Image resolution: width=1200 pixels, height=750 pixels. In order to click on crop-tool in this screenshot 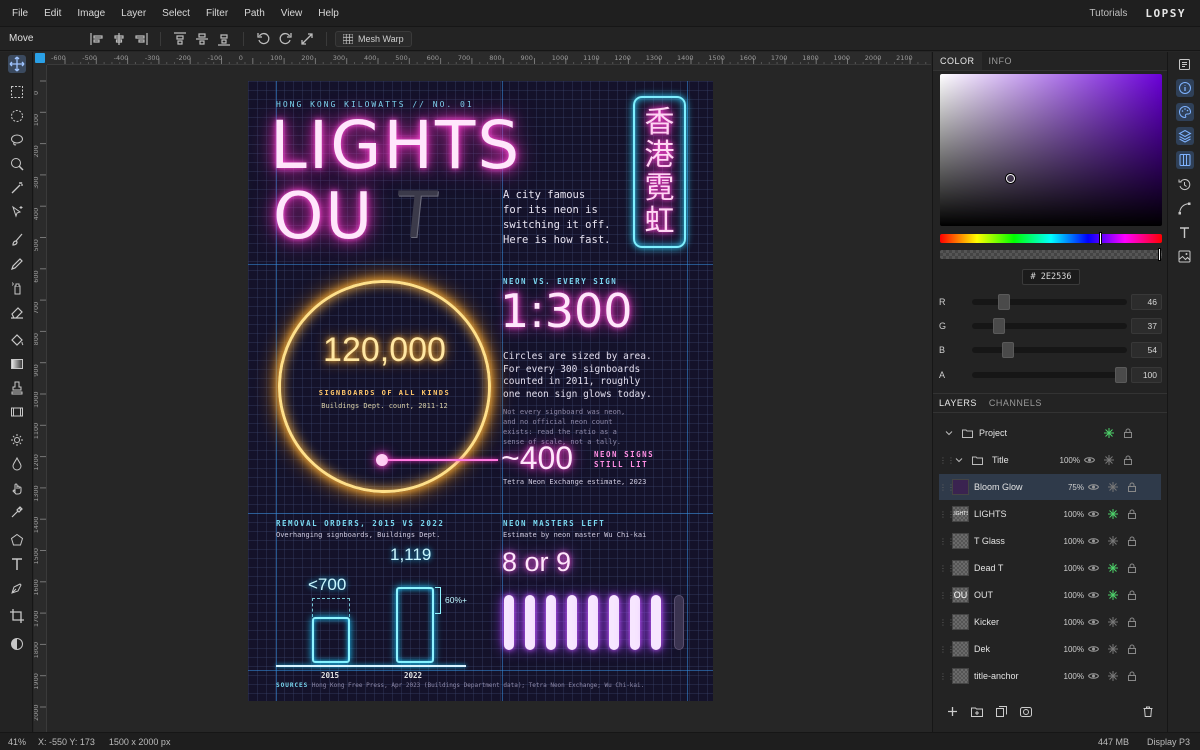, I will do `click(16, 616)`.